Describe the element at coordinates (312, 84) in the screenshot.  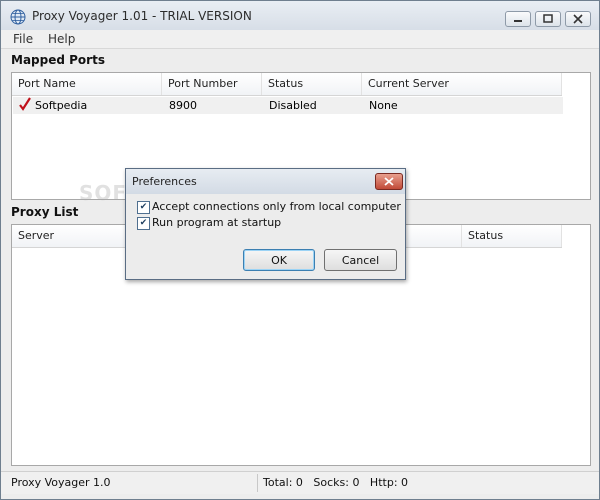
I see `column-header-status: Status` at that location.